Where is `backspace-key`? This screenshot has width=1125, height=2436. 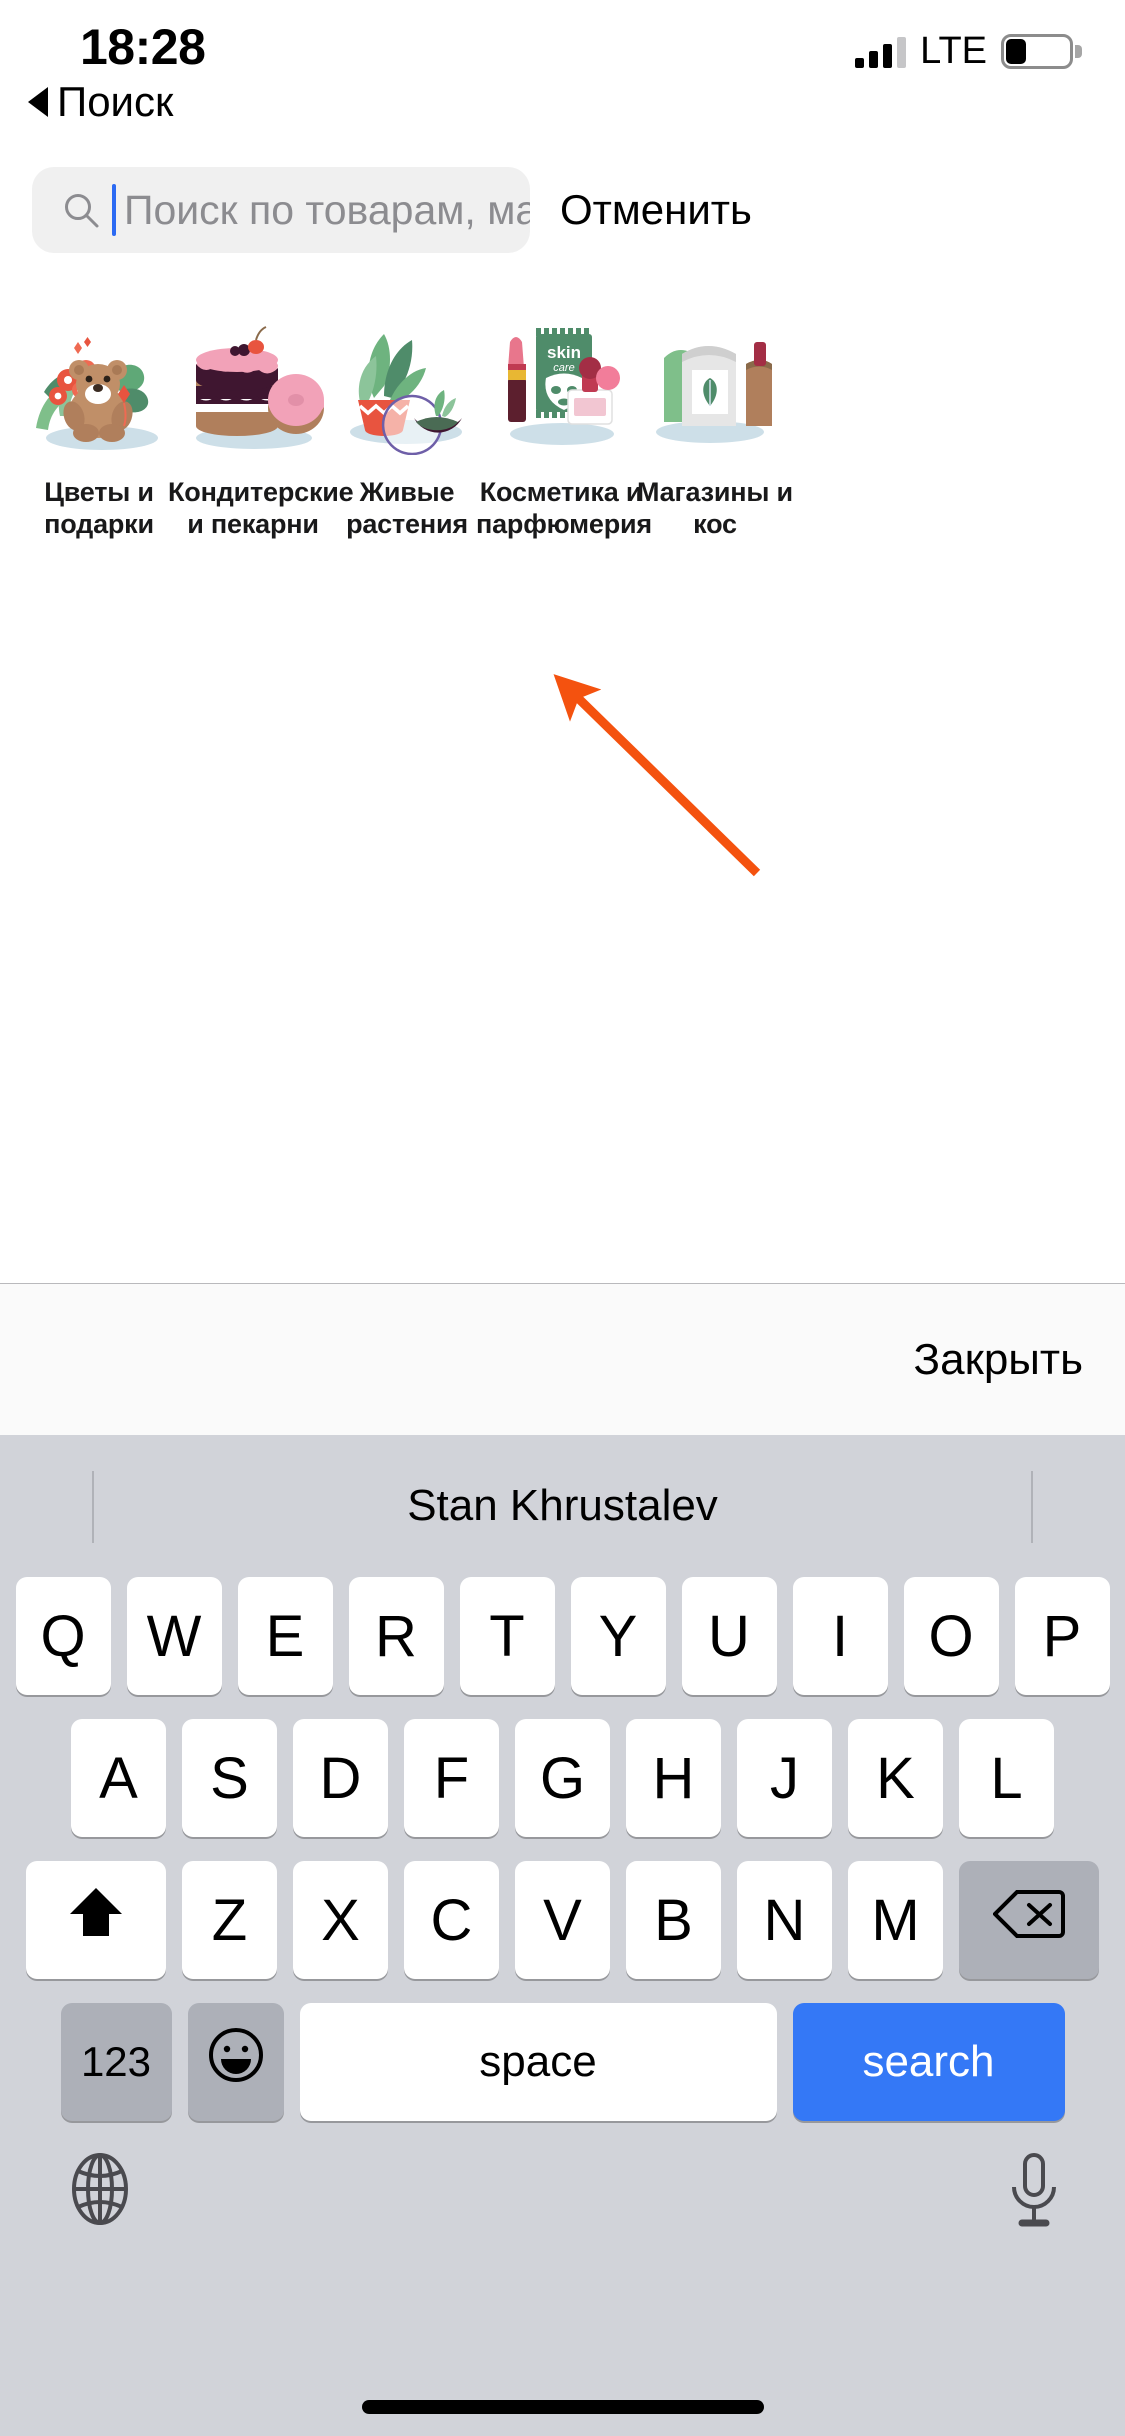
backspace-key is located at coordinates (1029, 1920).